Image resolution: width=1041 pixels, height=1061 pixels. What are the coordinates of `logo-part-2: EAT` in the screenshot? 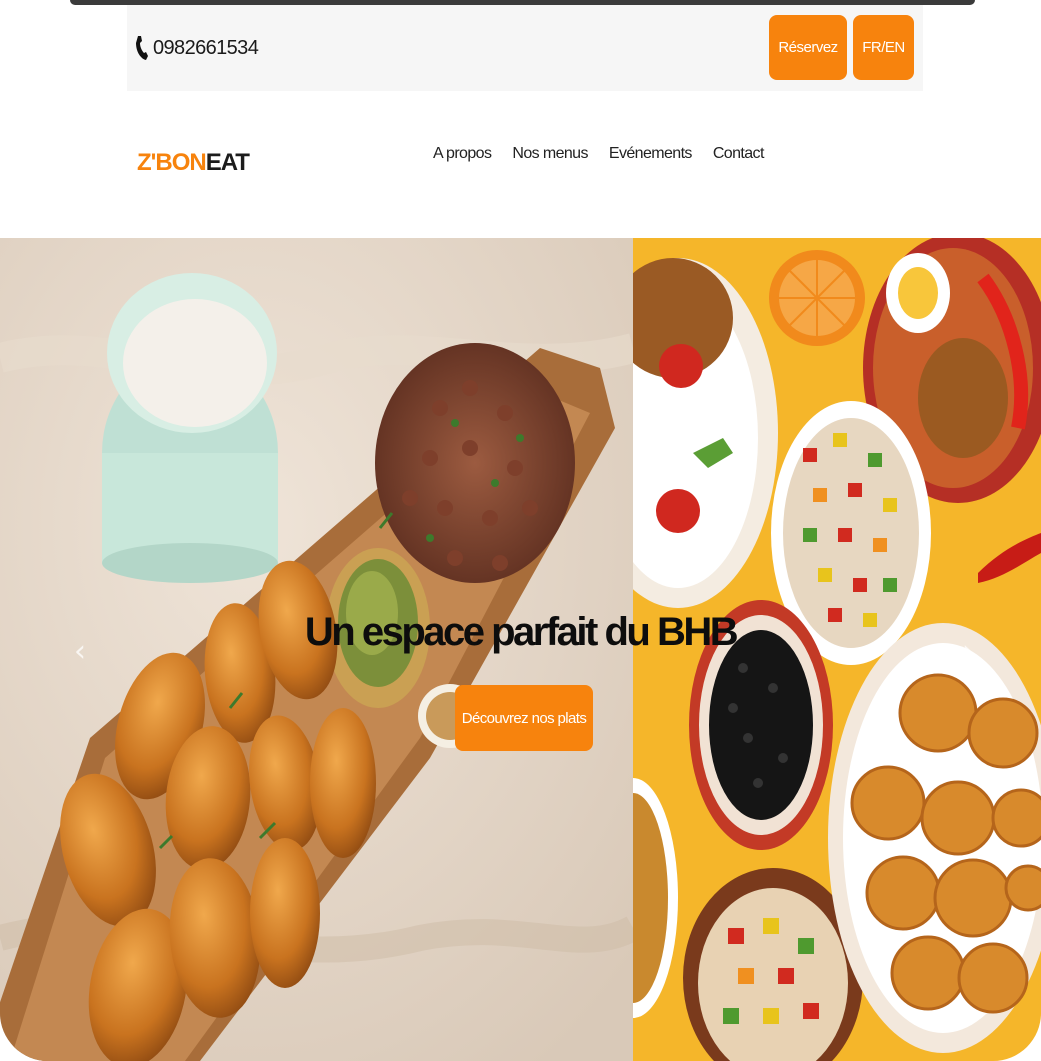 It's located at (227, 162).